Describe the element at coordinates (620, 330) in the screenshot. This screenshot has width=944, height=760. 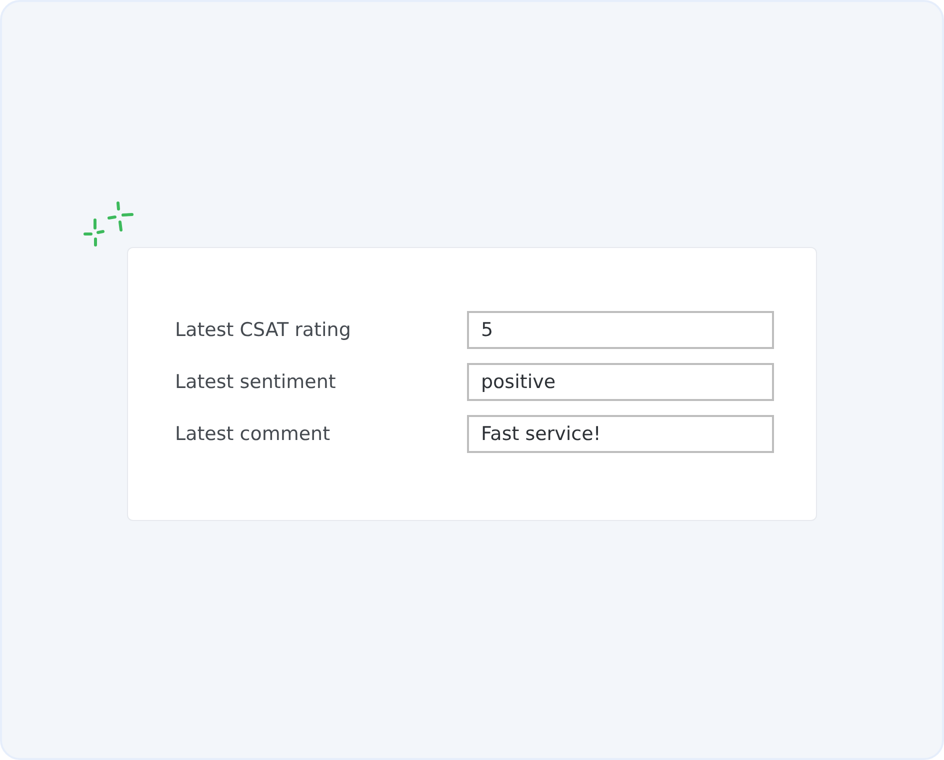
I see `input-field: 5` at that location.